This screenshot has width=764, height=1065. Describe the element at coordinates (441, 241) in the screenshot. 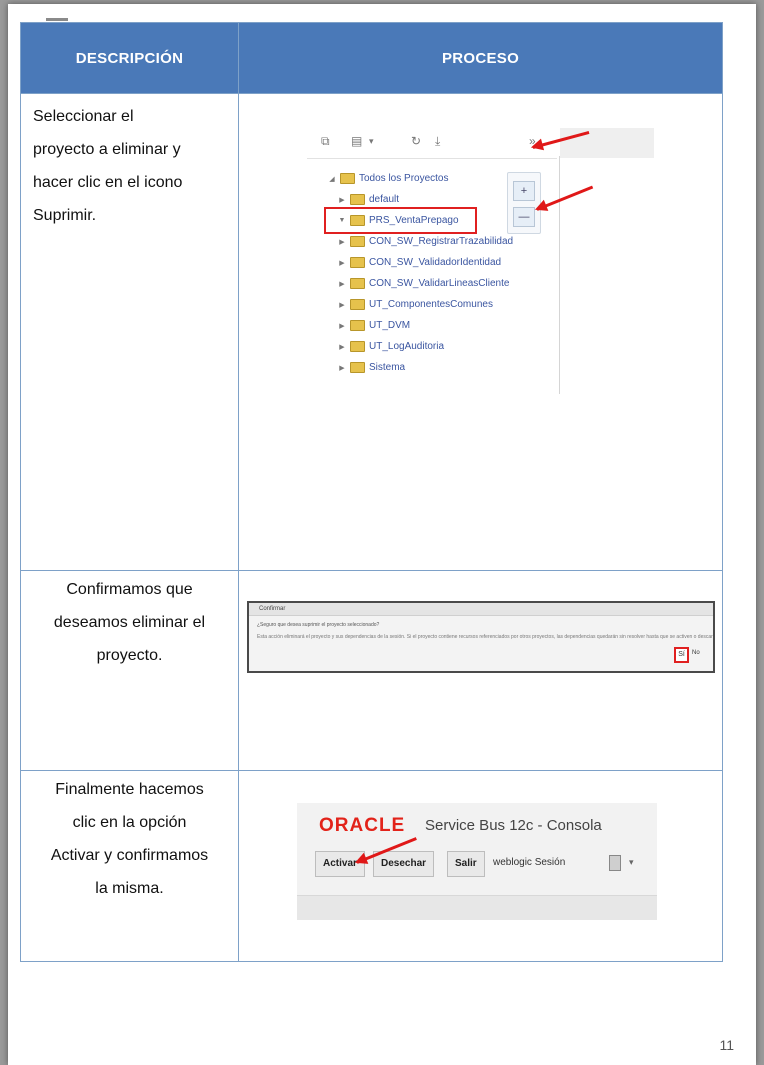

I see `tree-item-label: CON_SW_RegistrarTrazabilidad` at that location.